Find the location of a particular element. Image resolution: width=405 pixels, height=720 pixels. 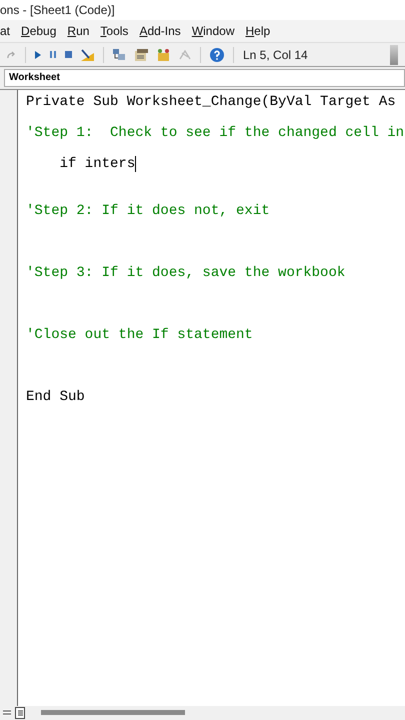

toolbar-handle is located at coordinates (394, 54).